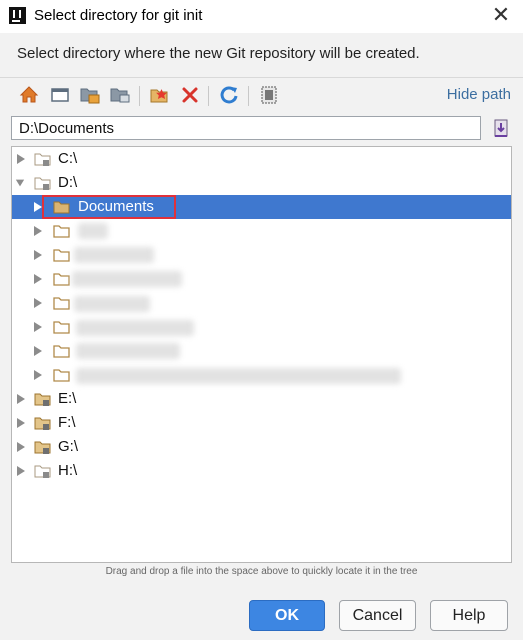  Describe the element at coordinates (20, 183) in the screenshot. I see `collapse-arrow-icon` at that location.